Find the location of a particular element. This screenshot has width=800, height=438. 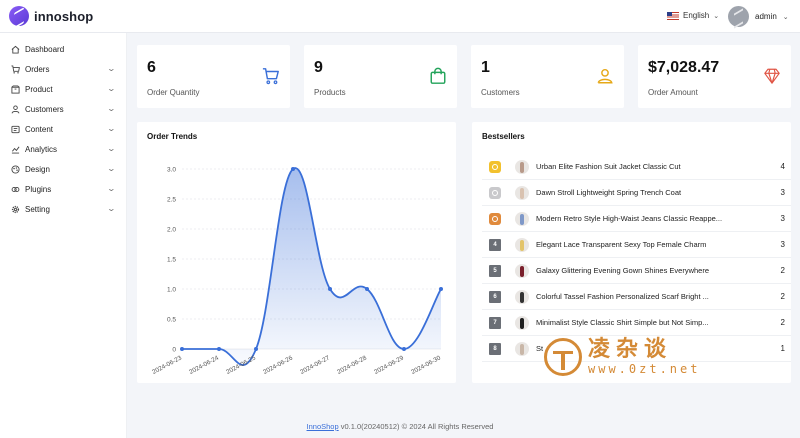

top-header: innoshop English ⌄ admin ⌄ is located at coordinates (400, 16).